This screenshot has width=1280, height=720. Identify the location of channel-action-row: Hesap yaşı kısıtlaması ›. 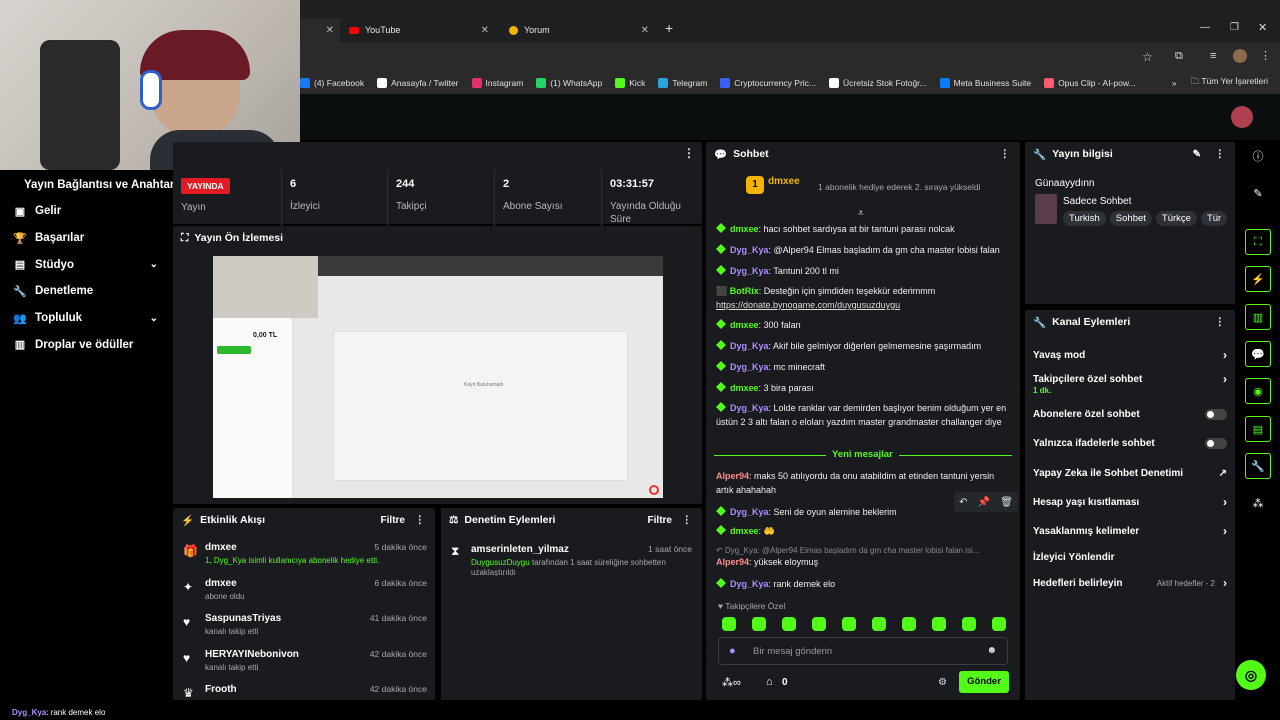
(1130, 506).